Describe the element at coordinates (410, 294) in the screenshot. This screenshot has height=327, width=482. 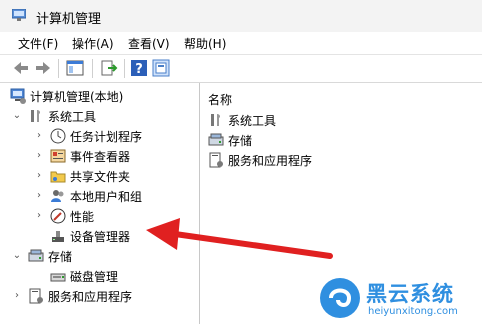
I see `watermark-brand: 黑云系统` at that location.